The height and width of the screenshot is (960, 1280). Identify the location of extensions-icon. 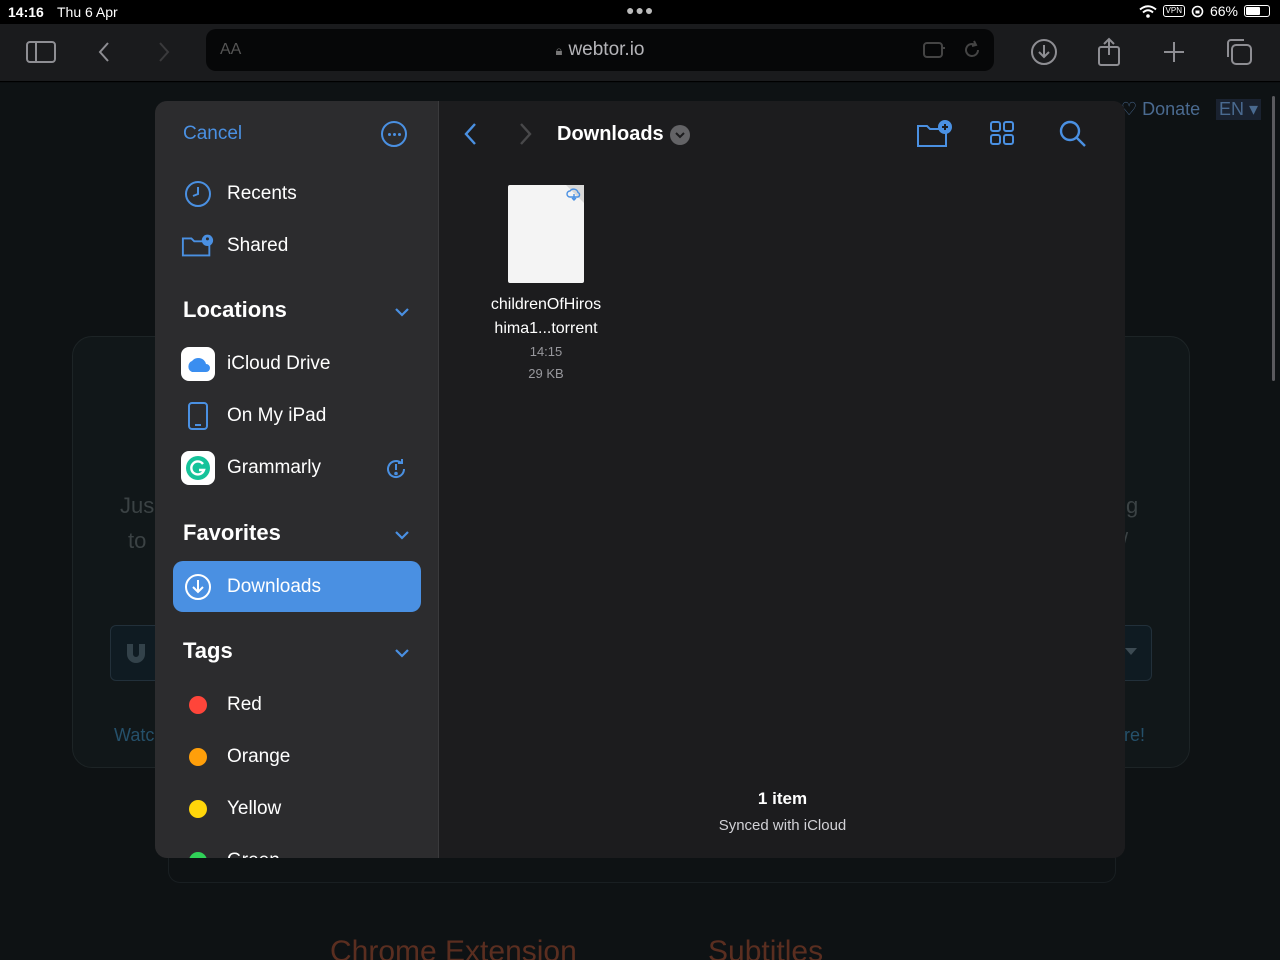
(934, 50).